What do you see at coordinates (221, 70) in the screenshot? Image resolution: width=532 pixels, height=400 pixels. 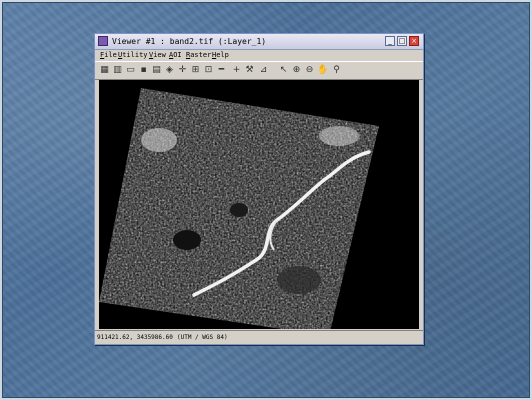 I see `minus-icon: ━` at bounding box center [221, 70].